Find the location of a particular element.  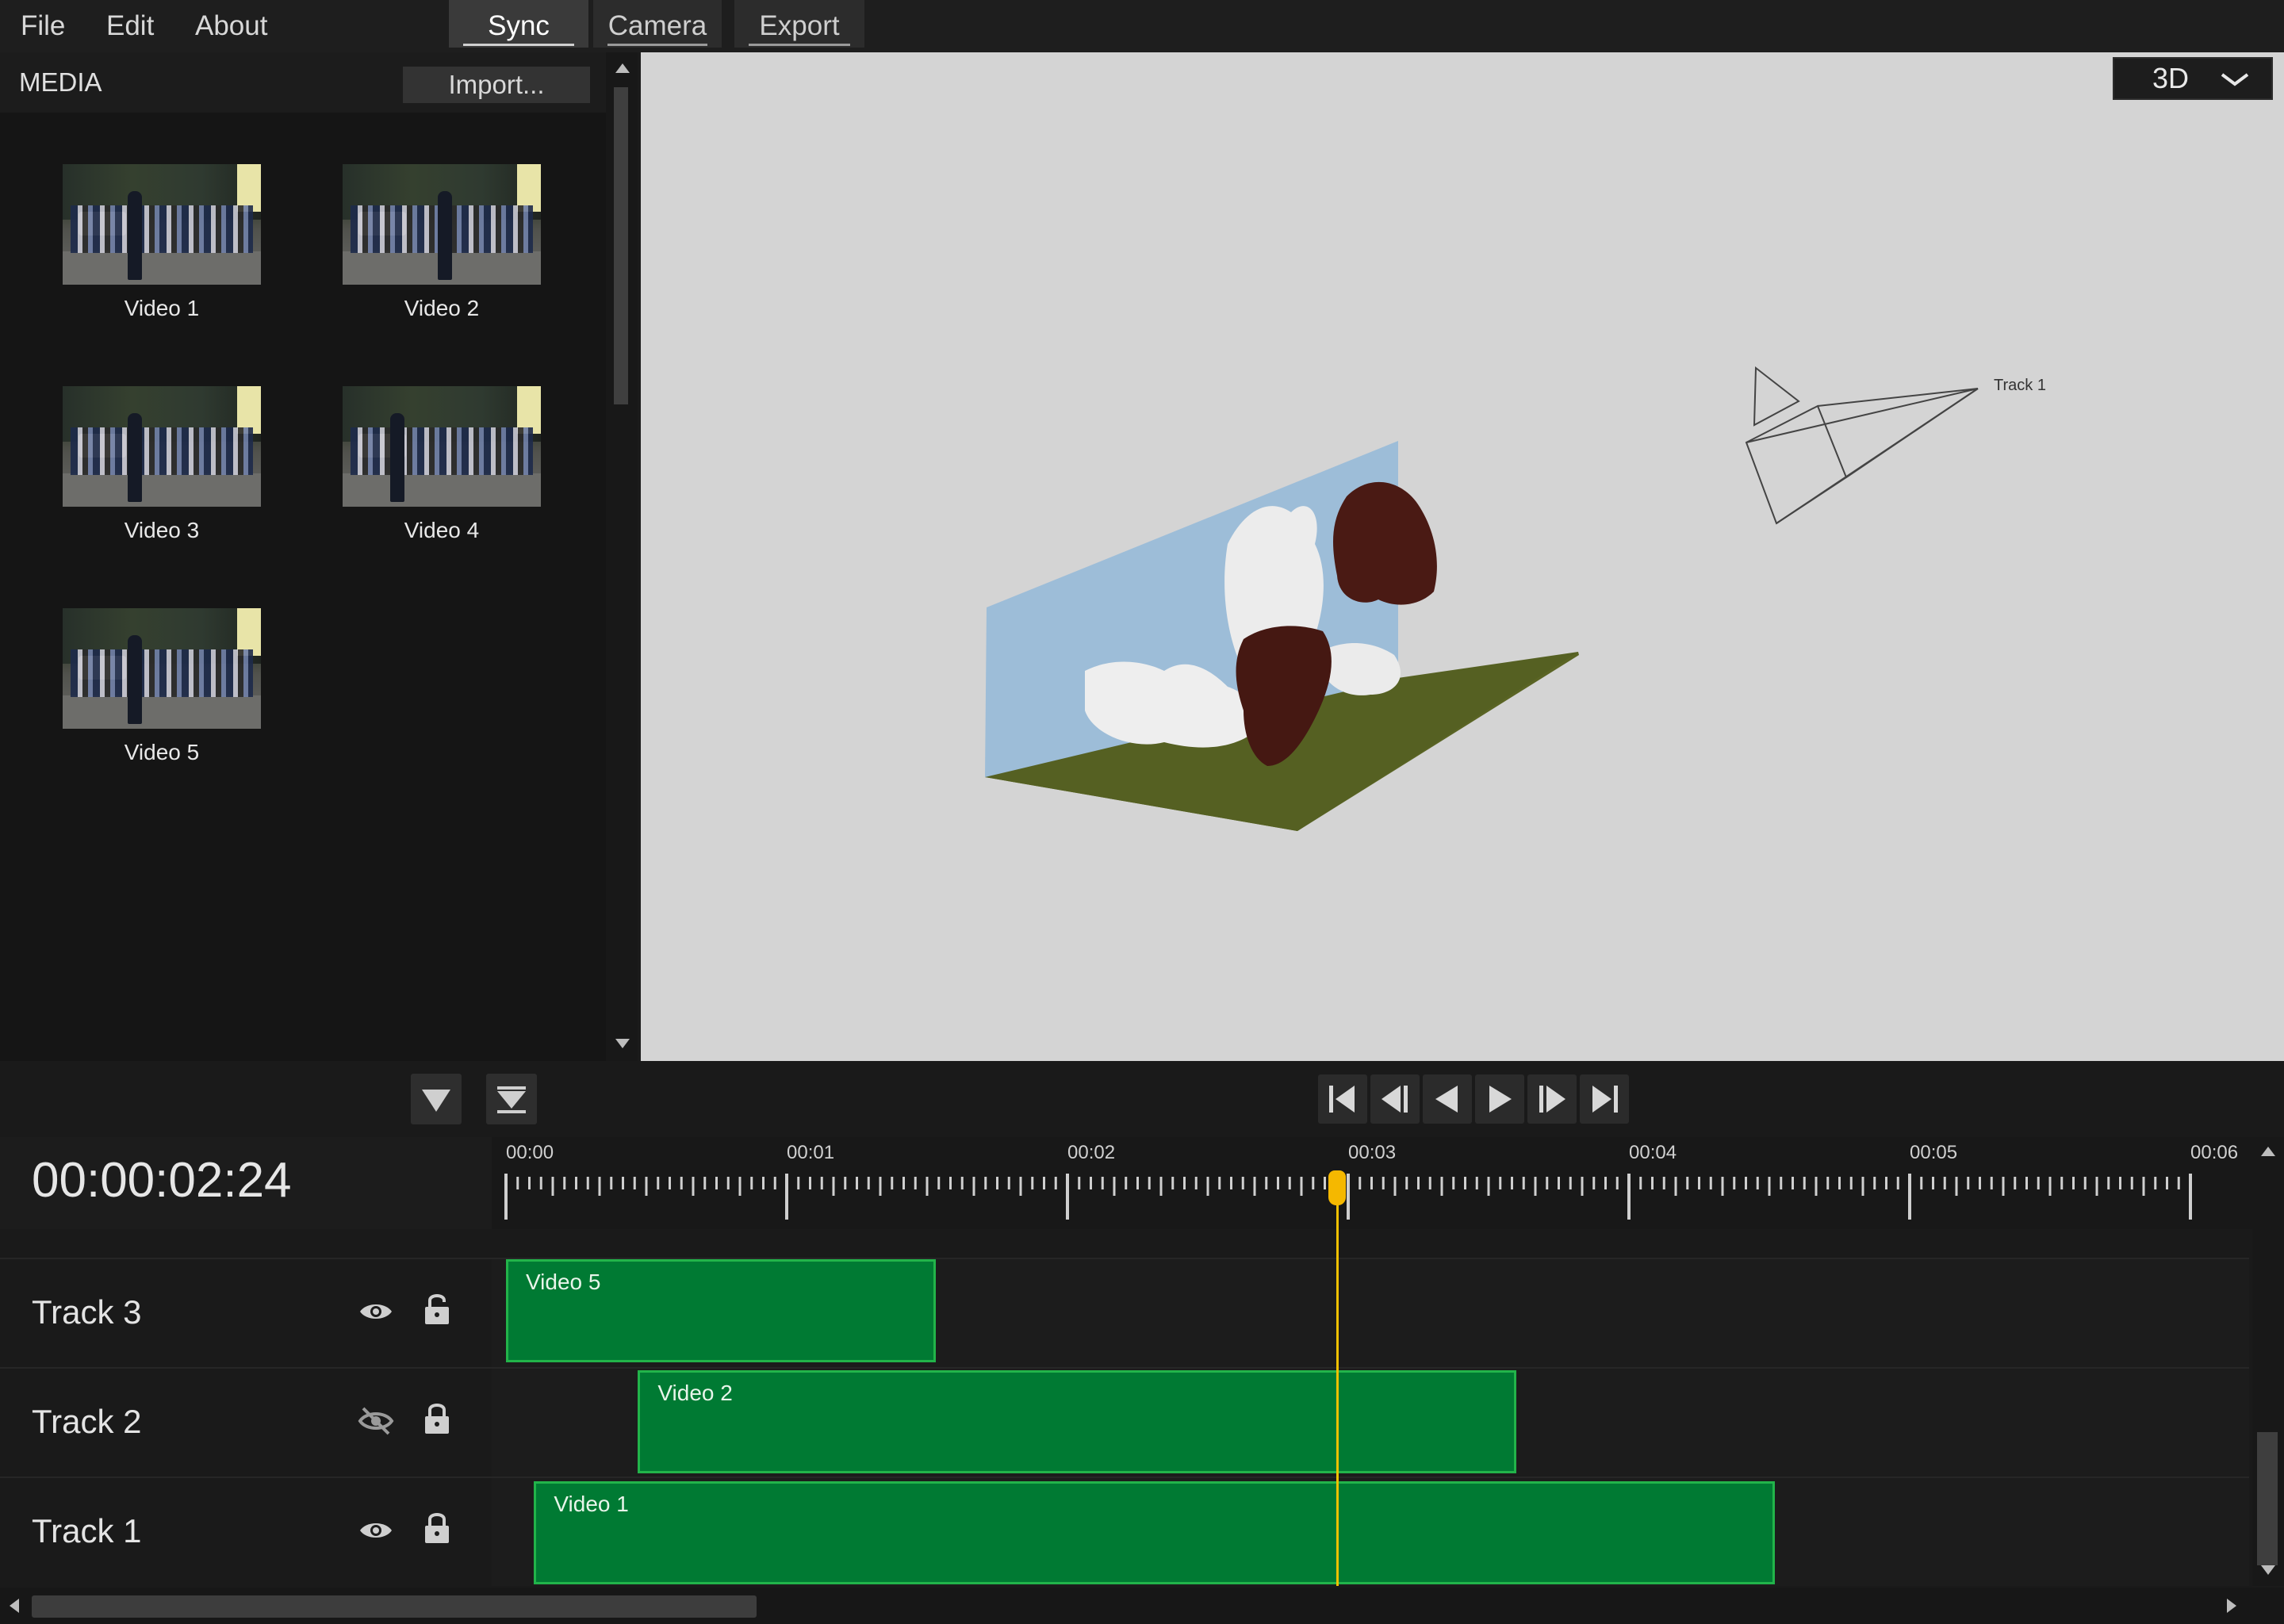

transport-toolbar is located at coordinates (1142, 1099).